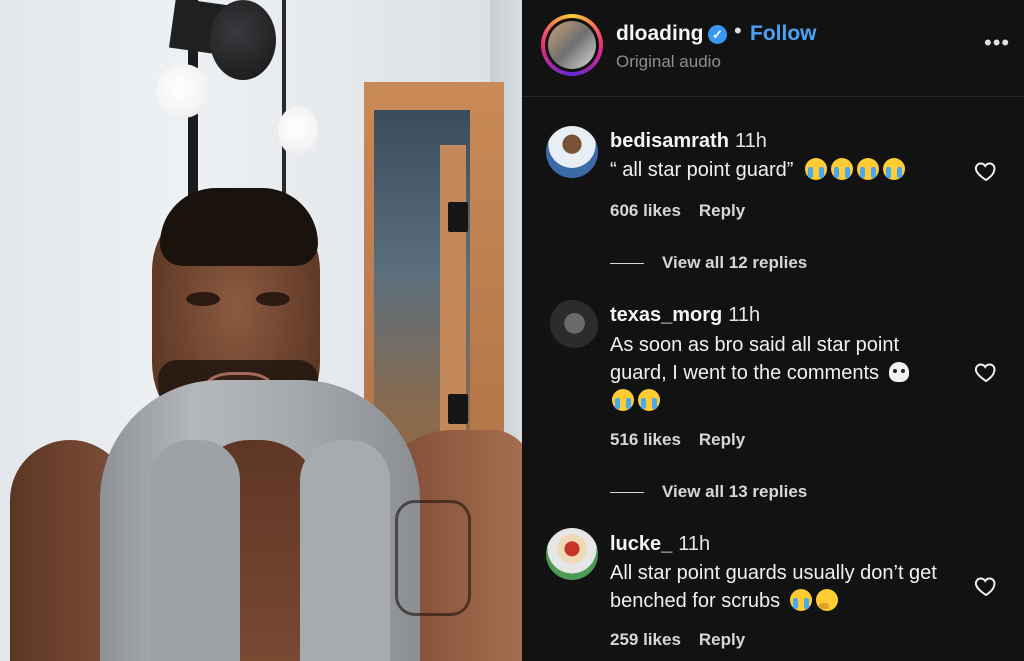 The width and height of the screenshot is (1024, 661). Describe the element at coordinates (686, 440) in the screenshot. I see `comment-actions: 516 likes Reply` at that location.